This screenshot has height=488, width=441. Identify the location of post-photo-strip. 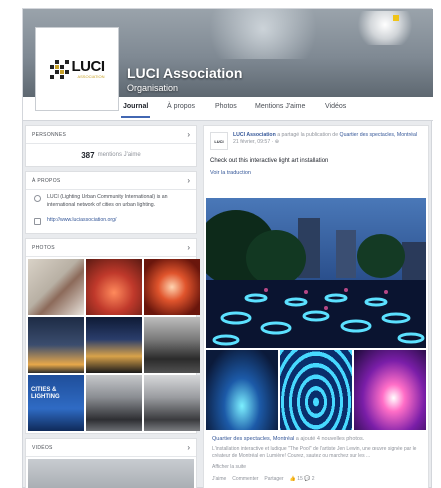
(316, 390).